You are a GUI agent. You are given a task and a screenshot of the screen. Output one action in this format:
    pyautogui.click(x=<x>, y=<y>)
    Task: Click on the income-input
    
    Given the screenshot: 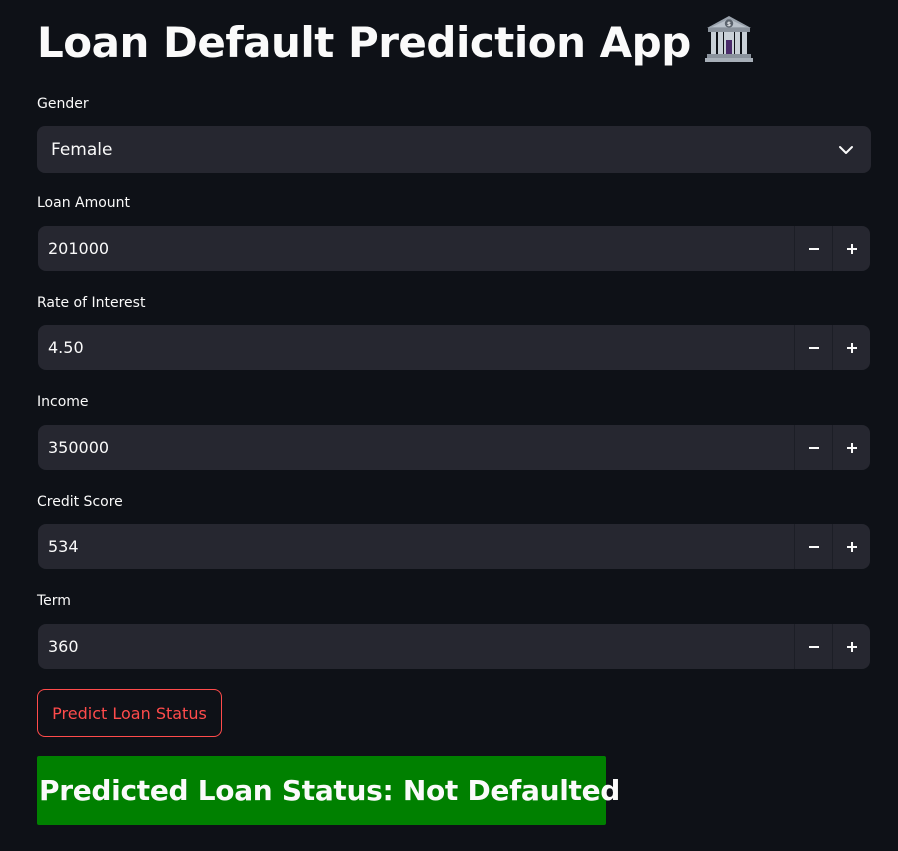 What is the action you would take?
    pyautogui.click(x=416, y=447)
    